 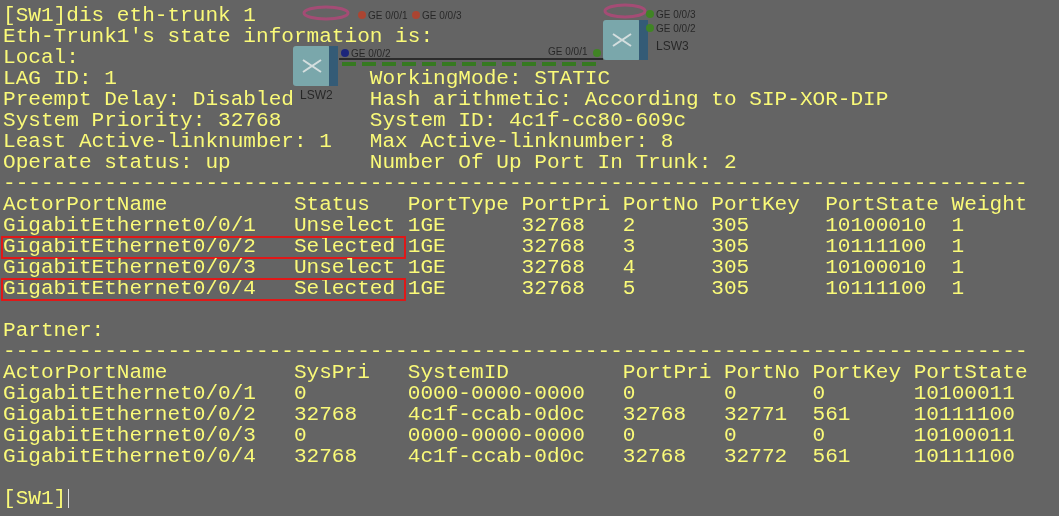 I want to click on text-cursor-icon, so click(x=69, y=498).